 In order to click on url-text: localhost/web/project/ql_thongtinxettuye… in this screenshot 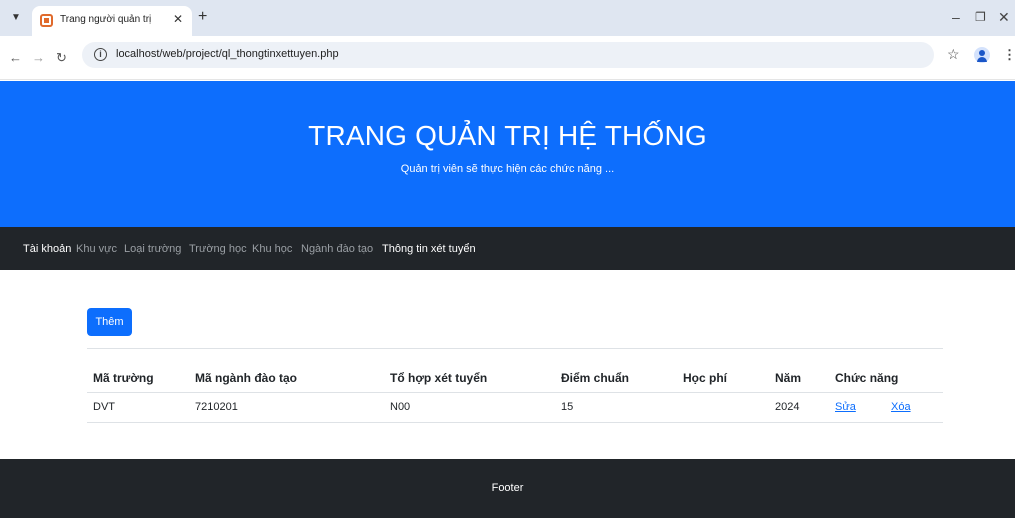, I will do `click(227, 54)`.